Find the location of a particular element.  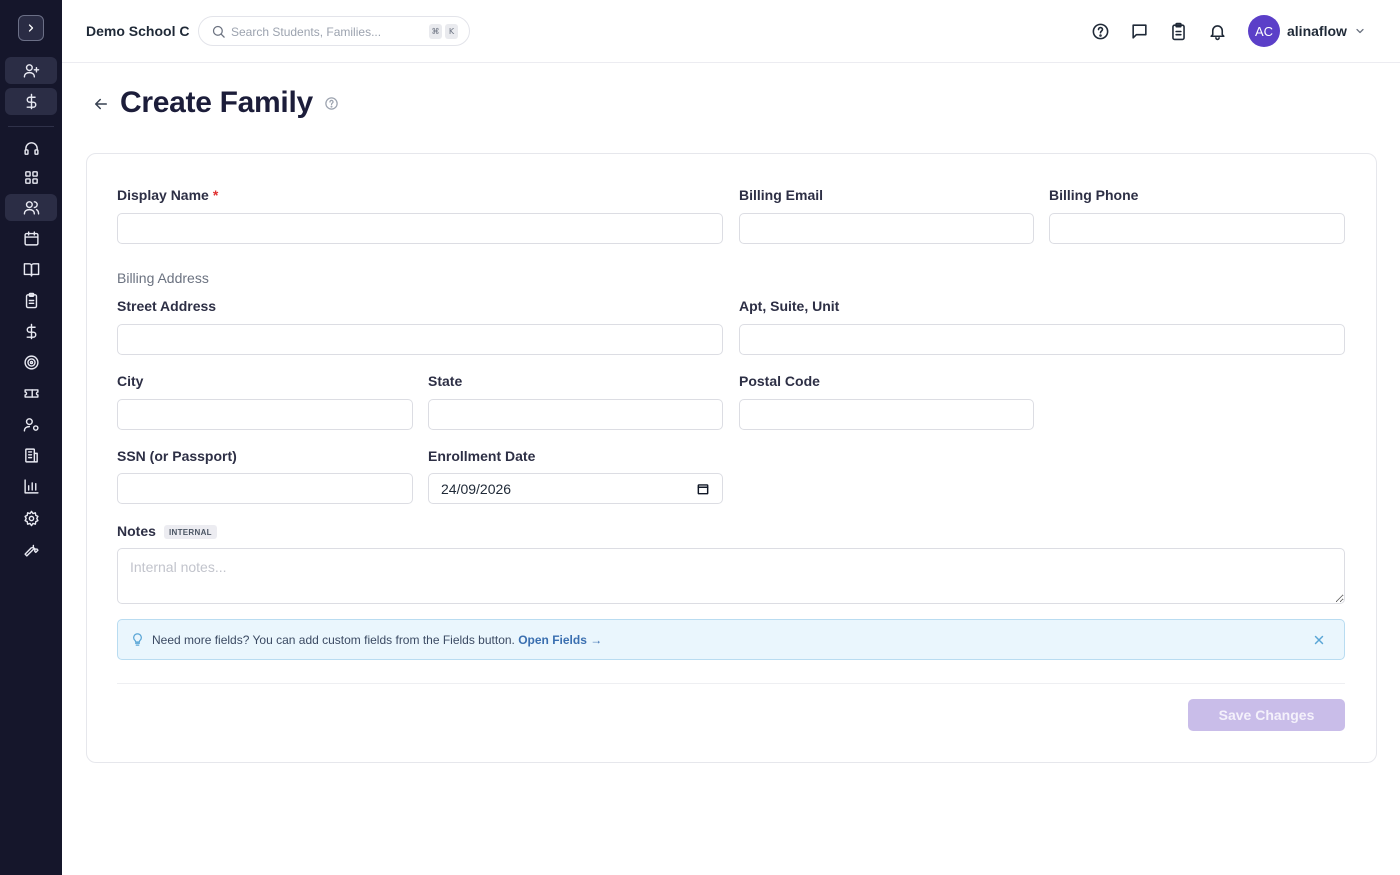

city-label: City is located at coordinates (130, 381).